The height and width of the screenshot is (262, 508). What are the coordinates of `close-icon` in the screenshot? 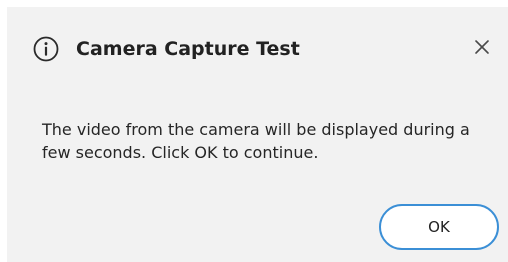 It's located at (482, 47).